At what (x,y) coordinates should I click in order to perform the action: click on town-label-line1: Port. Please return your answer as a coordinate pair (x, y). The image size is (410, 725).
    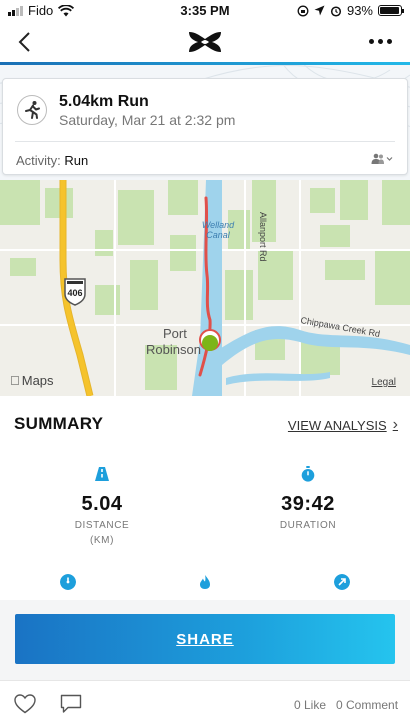
    Looking at the image, I should click on (175, 333).